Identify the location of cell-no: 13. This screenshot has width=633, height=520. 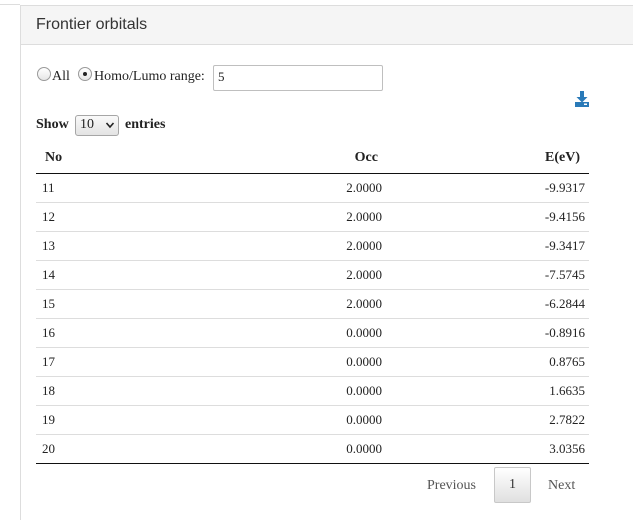
(100, 246).